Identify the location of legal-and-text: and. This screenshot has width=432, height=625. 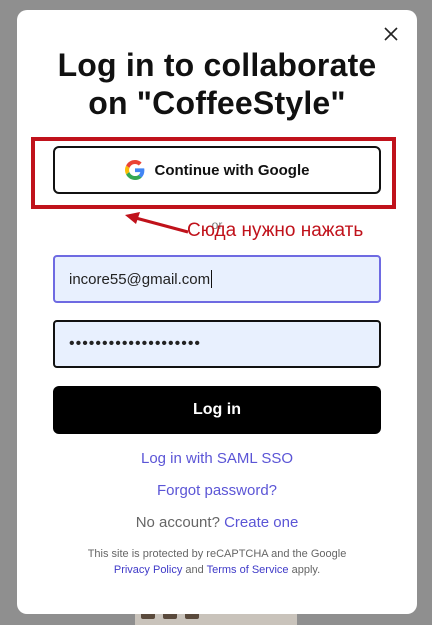
(194, 570).